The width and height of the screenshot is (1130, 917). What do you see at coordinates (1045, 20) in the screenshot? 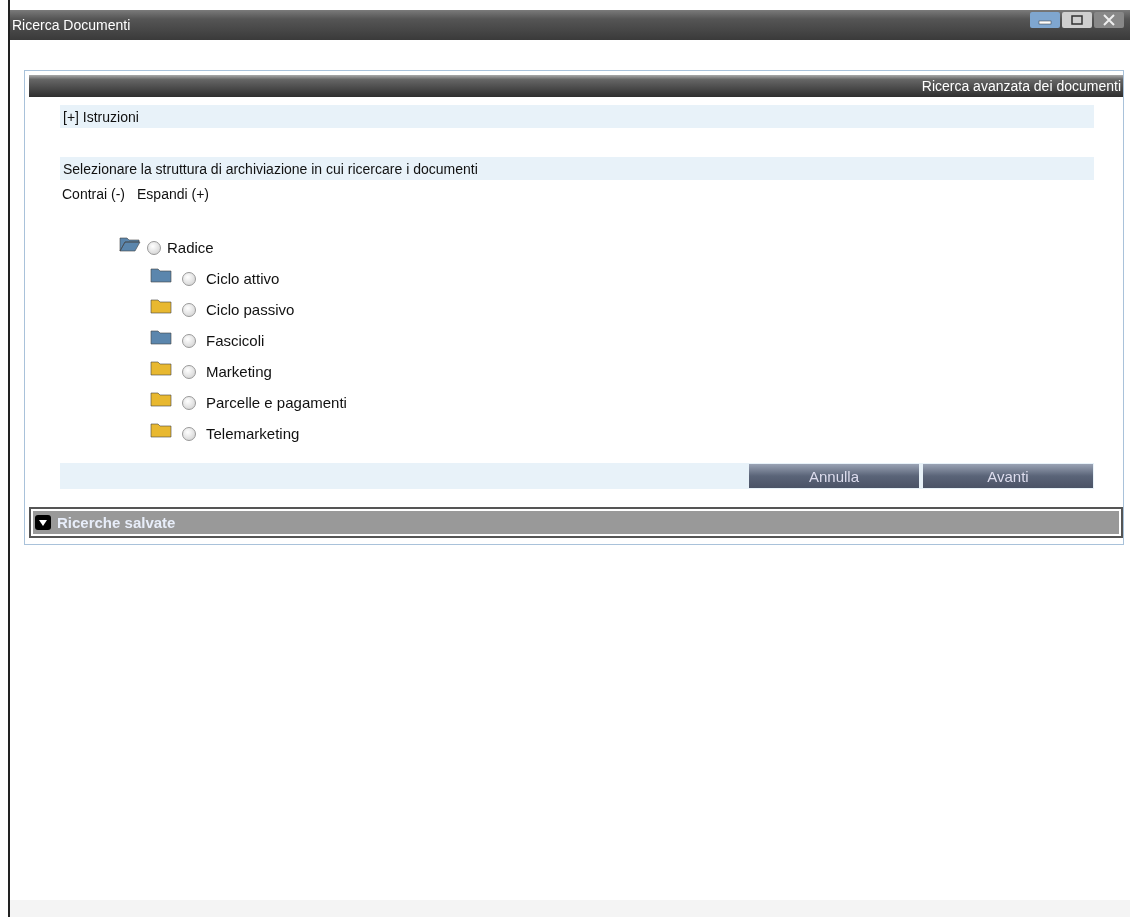
I see `minimize-icon` at bounding box center [1045, 20].